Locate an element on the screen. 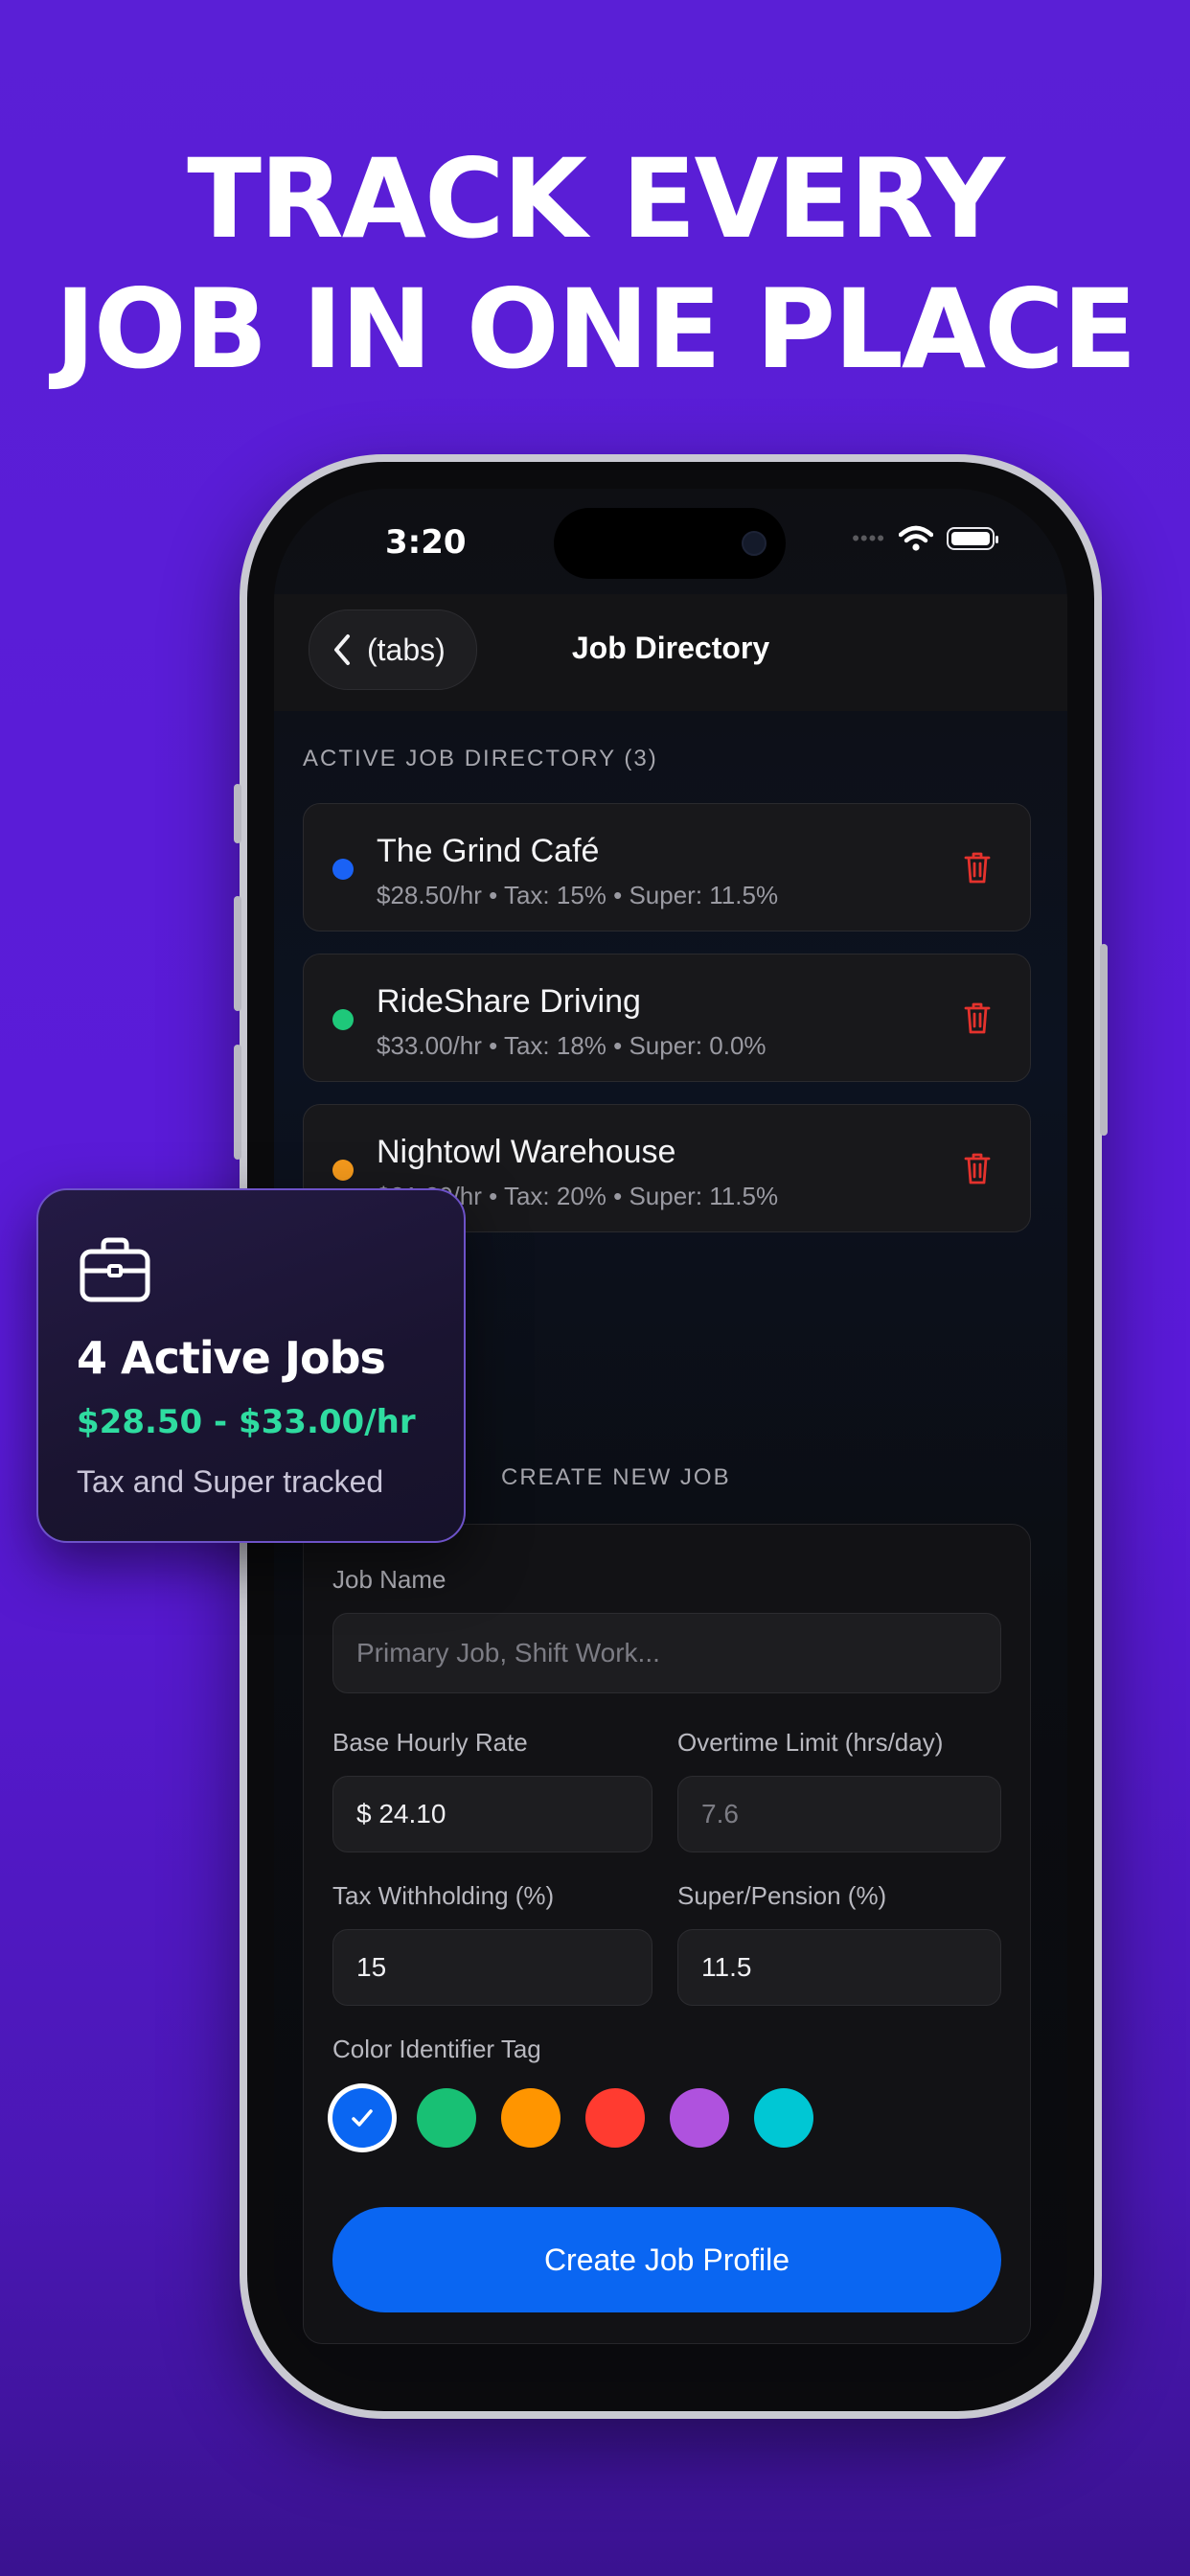 This screenshot has height=2576, width=1190. tax-label: Tax Withholding (%) is located at coordinates (444, 1895).